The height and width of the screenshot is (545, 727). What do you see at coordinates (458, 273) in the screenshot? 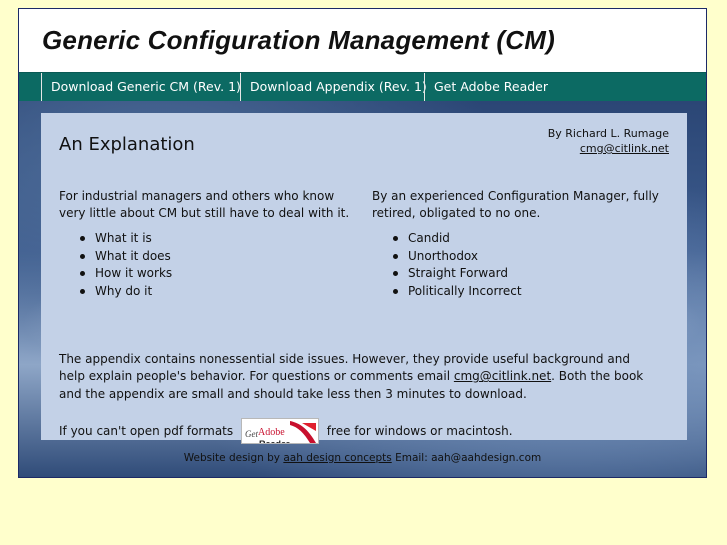
I see `list-item-label: Straight Forward` at bounding box center [458, 273].